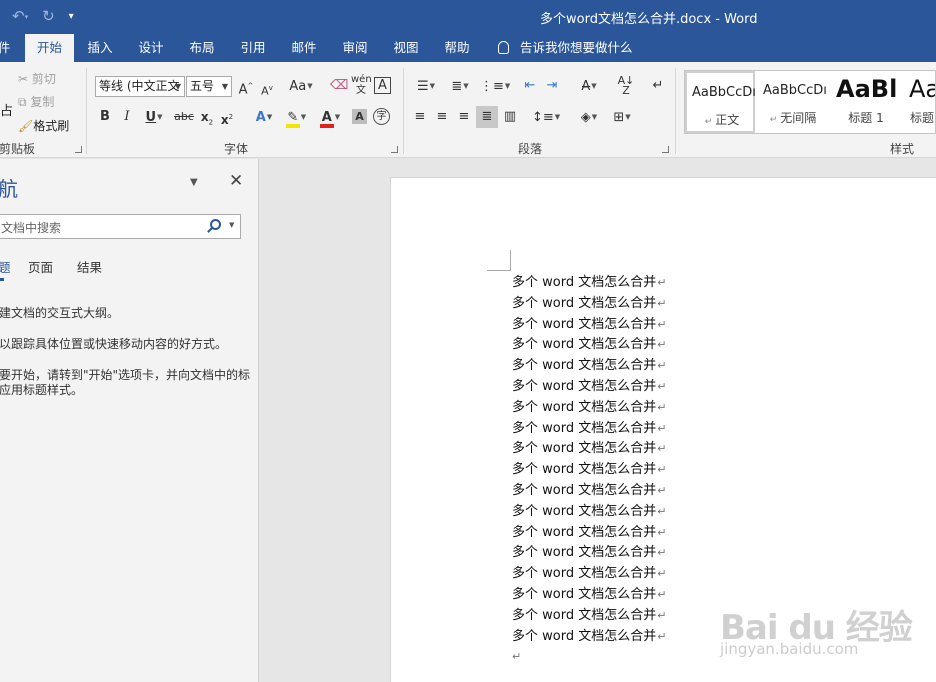 This screenshot has width=936, height=682. What do you see at coordinates (267, 90) in the screenshot?
I see `shrink-font-button: Av` at bounding box center [267, 90].